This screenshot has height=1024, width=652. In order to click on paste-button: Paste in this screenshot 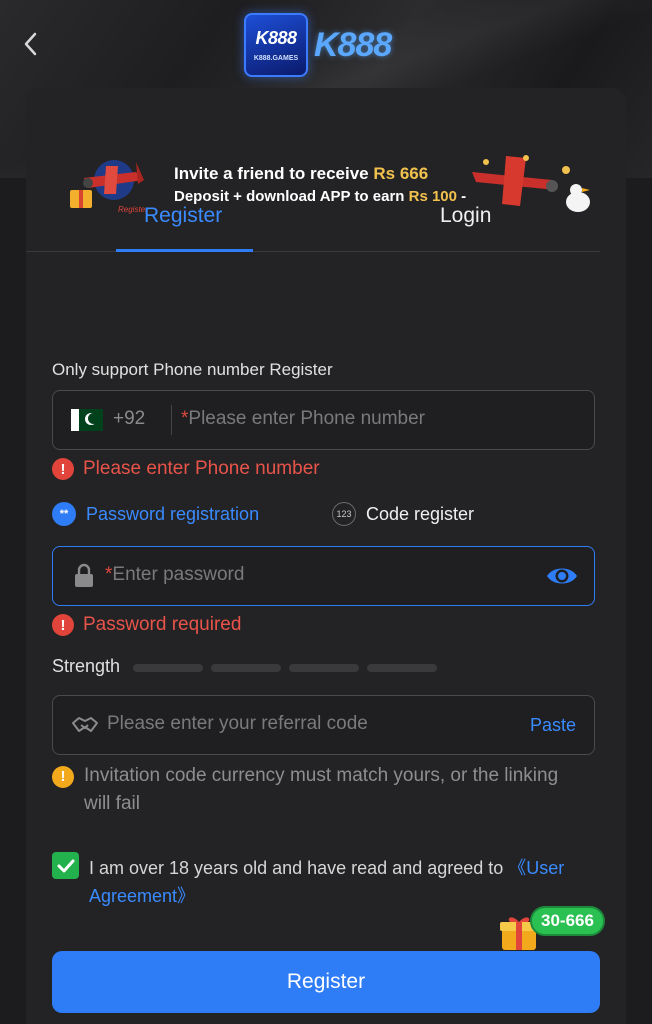, I will do `click(553, 725)`.